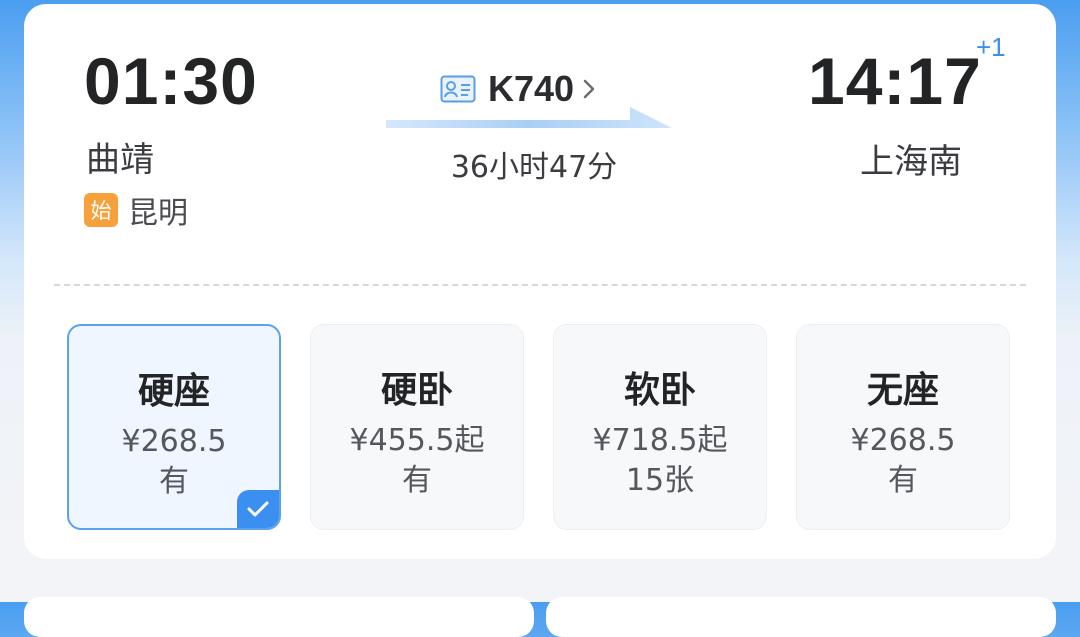  Describe the element at coordinates (895, 81) in the screenshot. I see `arrival-time: 14:17` at that location.